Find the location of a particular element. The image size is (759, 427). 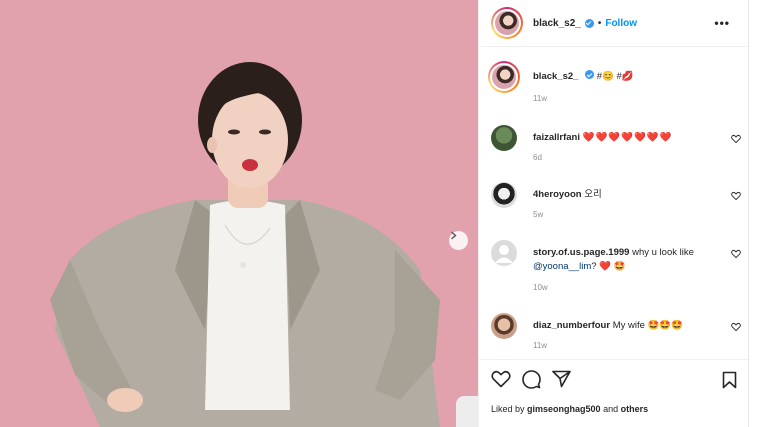

comment-text: 오리 is located at coordinates (593, 194).